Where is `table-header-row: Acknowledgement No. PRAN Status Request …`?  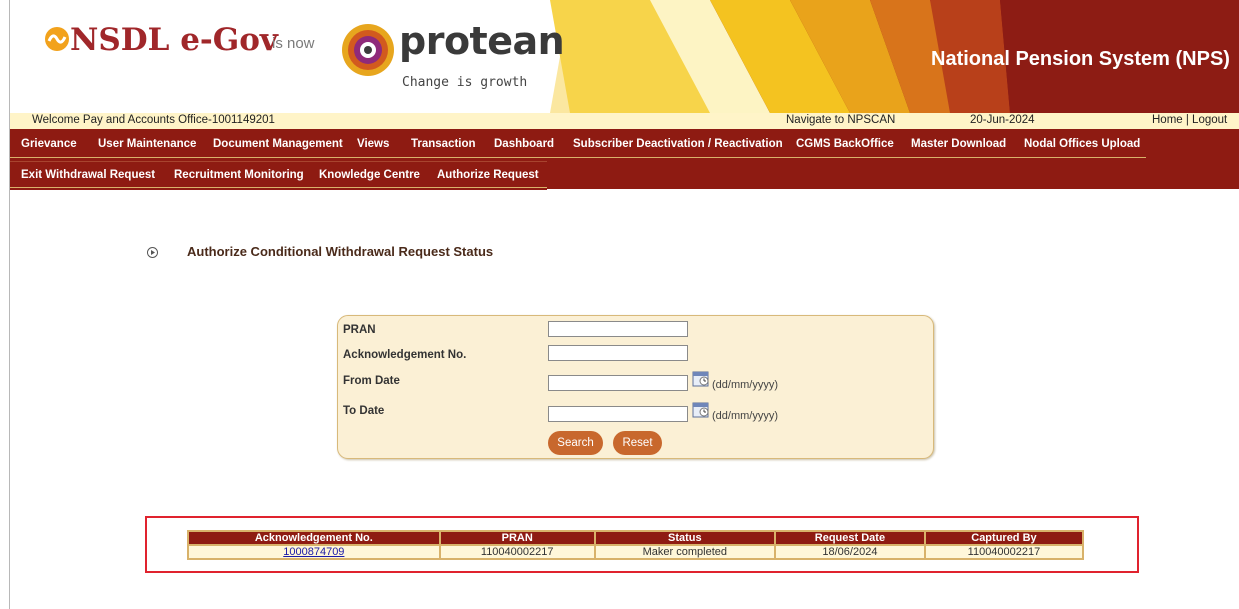 table-header-row: Acknowledgement No. PRAN Status Request … is located at coordinates (635, 538).